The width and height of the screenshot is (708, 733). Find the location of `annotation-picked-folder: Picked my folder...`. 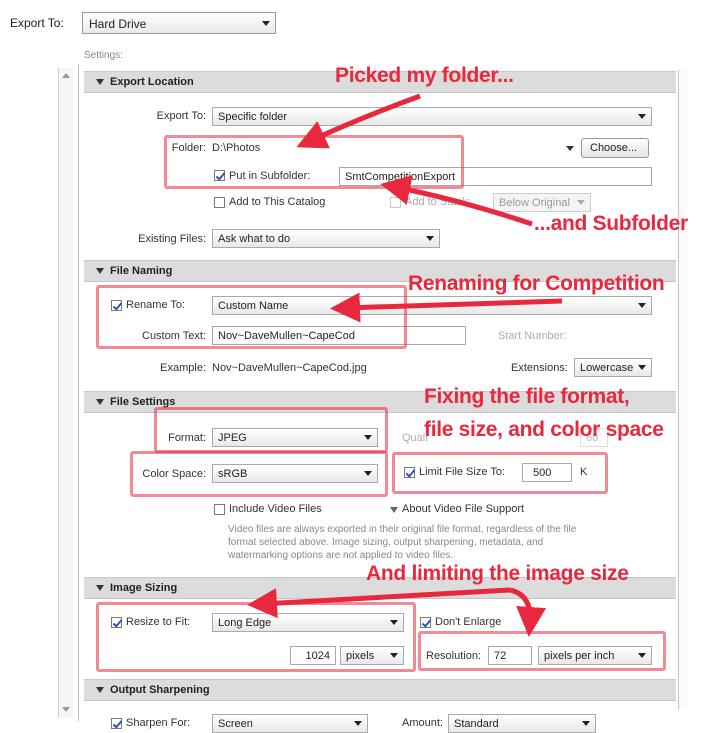

annotation-picked-folder: Picked my folder... is located at coordinates (424, 75).